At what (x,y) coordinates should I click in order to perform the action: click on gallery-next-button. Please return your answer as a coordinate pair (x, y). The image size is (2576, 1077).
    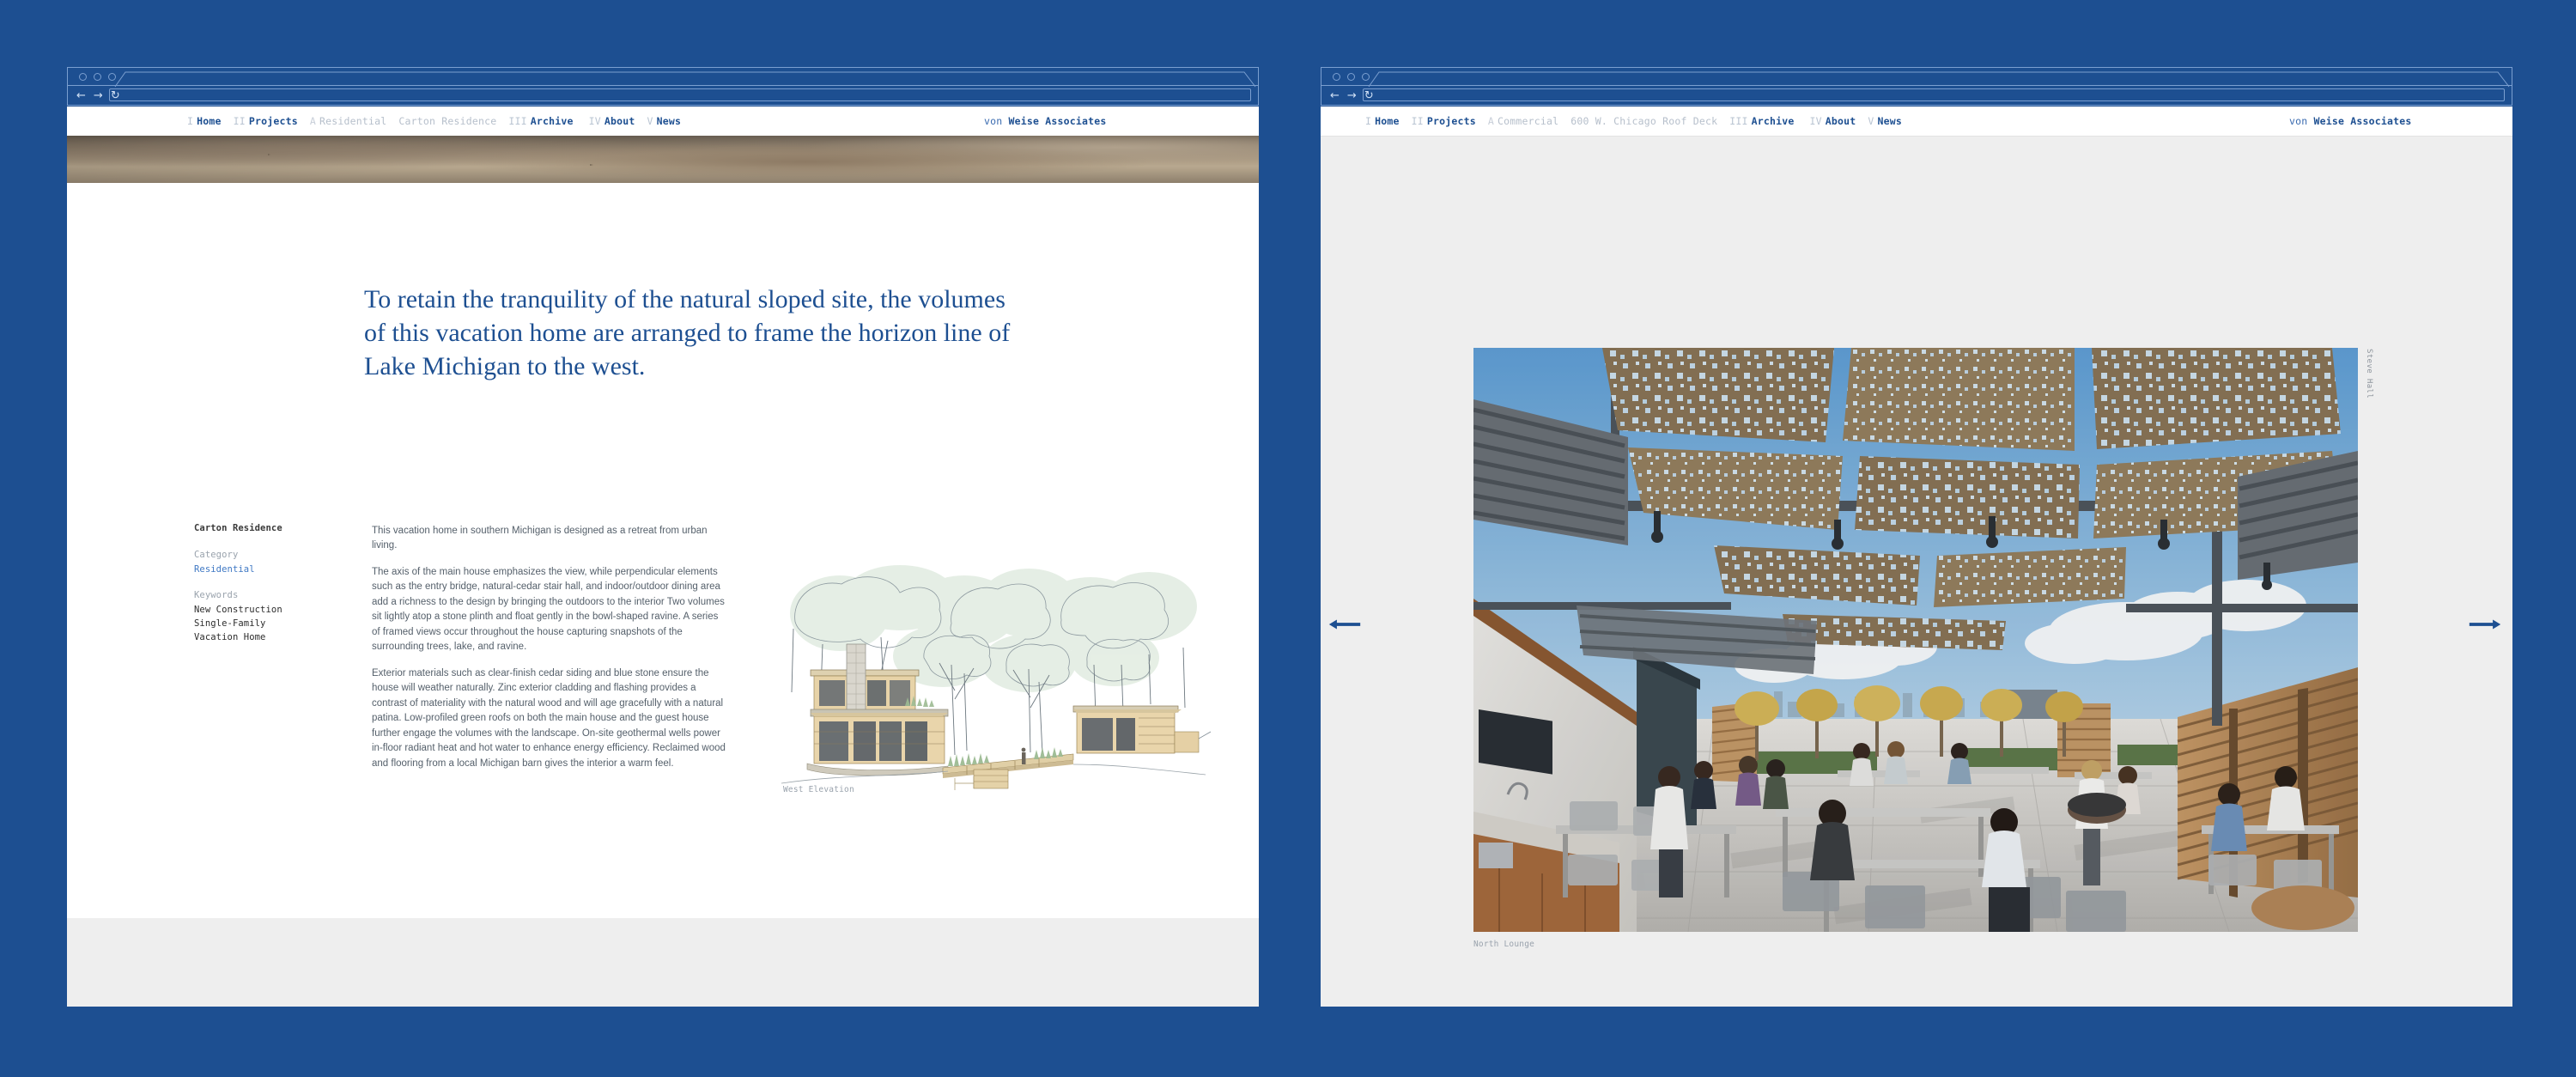
    Looking at the image, I should click on (2485, 624).